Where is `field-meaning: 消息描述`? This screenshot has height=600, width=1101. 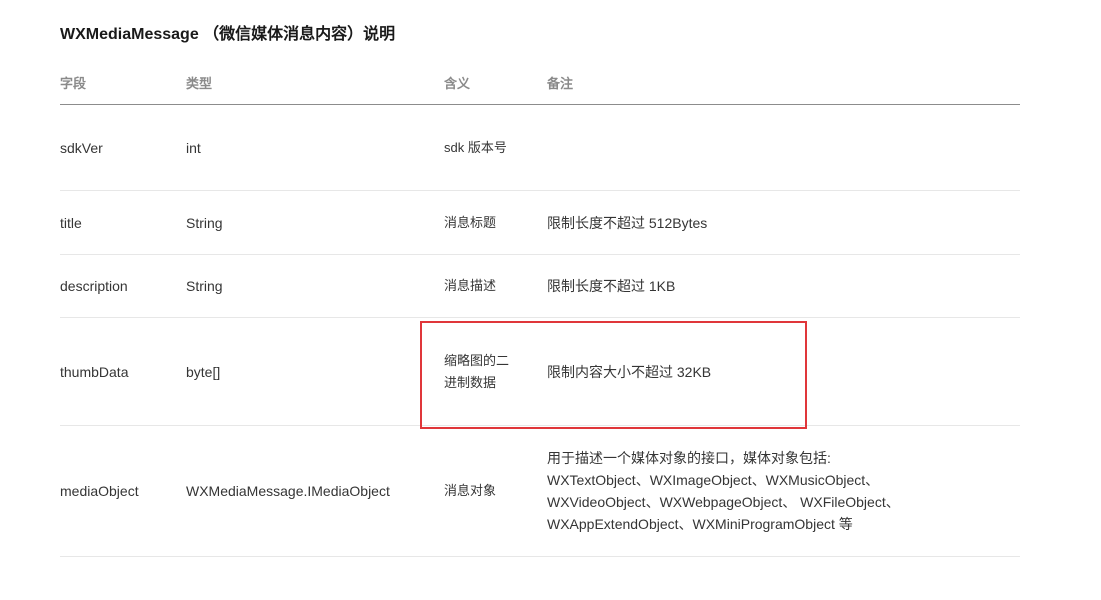 field-meaning: 消息描述 is located at coordinates (495, 286).